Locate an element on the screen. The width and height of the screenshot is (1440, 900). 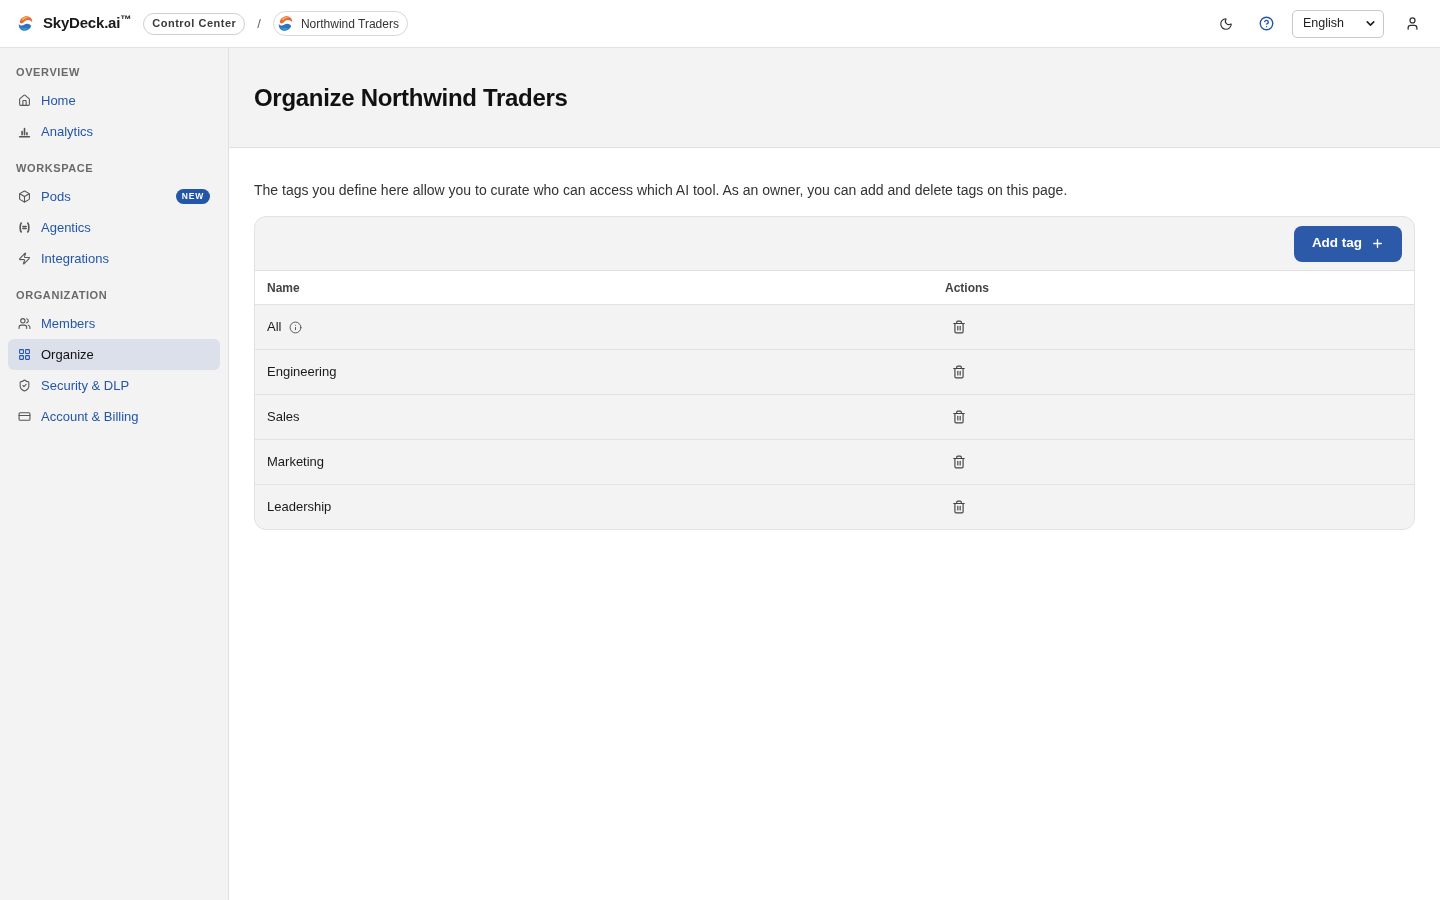
sidebar-item: Pods NEW is located at coordinates (114, 196).